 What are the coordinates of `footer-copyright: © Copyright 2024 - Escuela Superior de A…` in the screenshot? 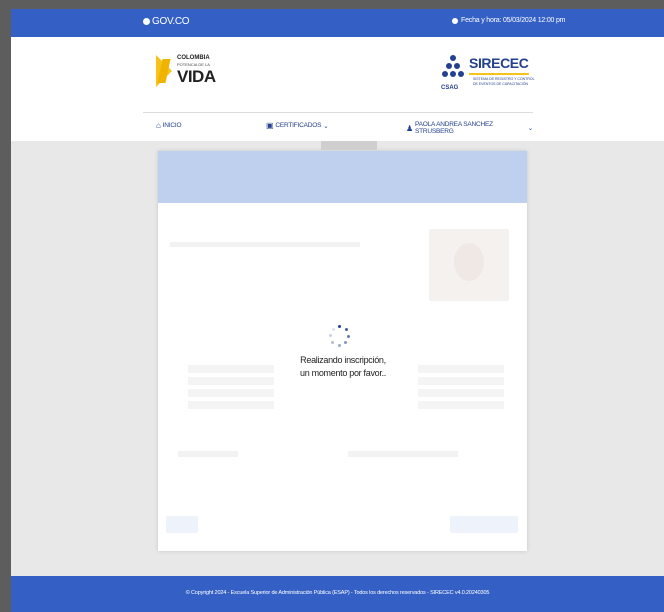 It's located at (337, 593).